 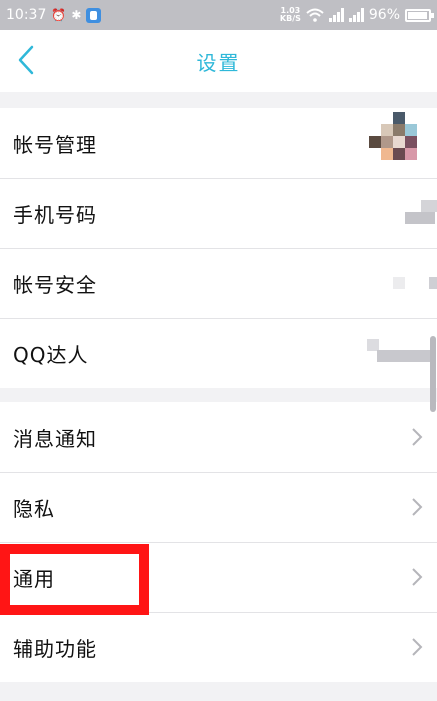 What do you see at coordinates (59, 15) in the screenshot?
I see `alarm-icon: ⏰` at bounding box center [59, 15].